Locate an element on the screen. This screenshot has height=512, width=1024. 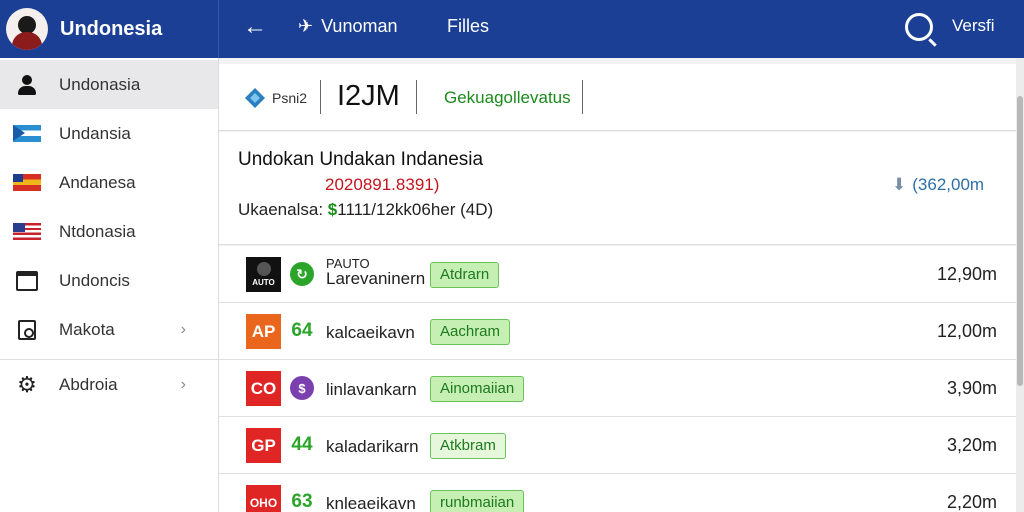
app-logo-oho: OHO is located at coordinates (263, 498).